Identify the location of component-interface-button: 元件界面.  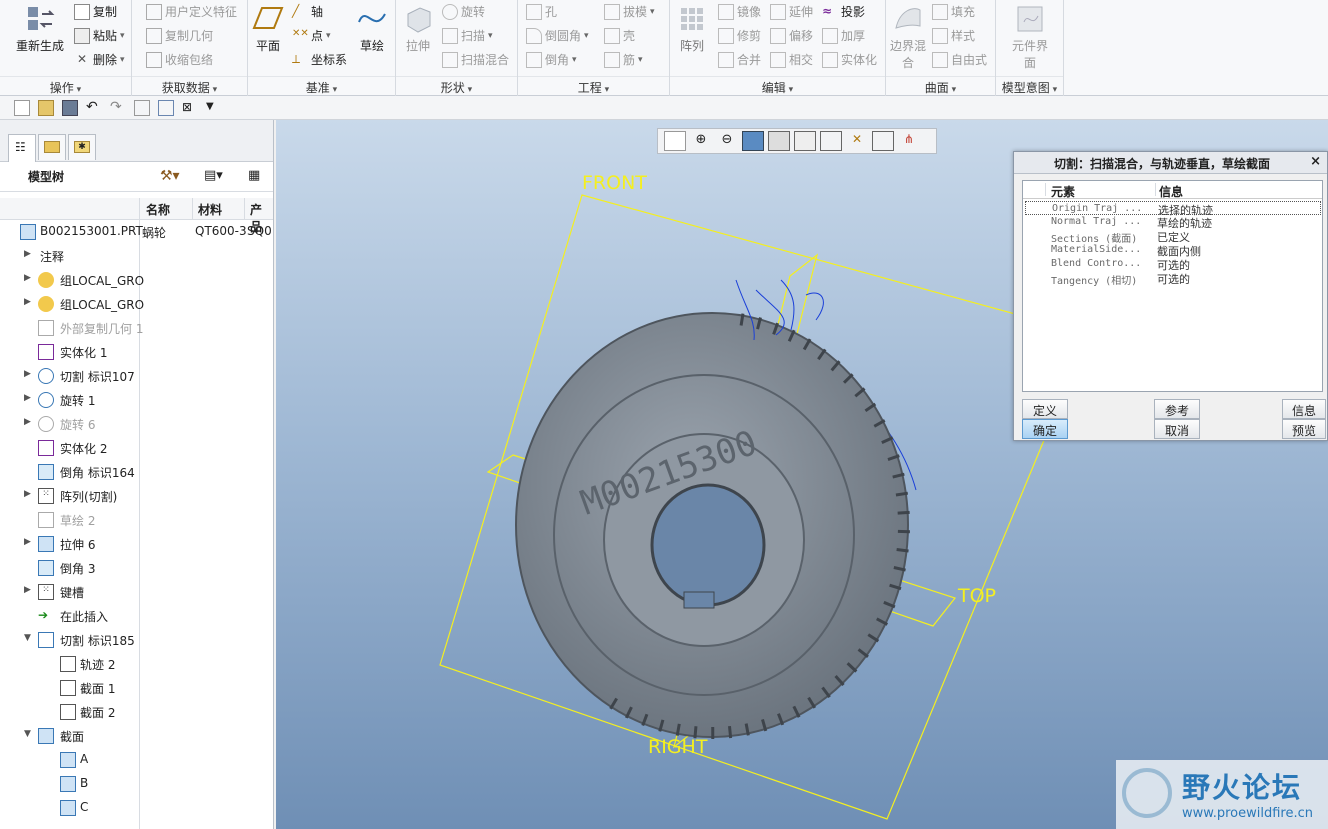
(1030, 37).